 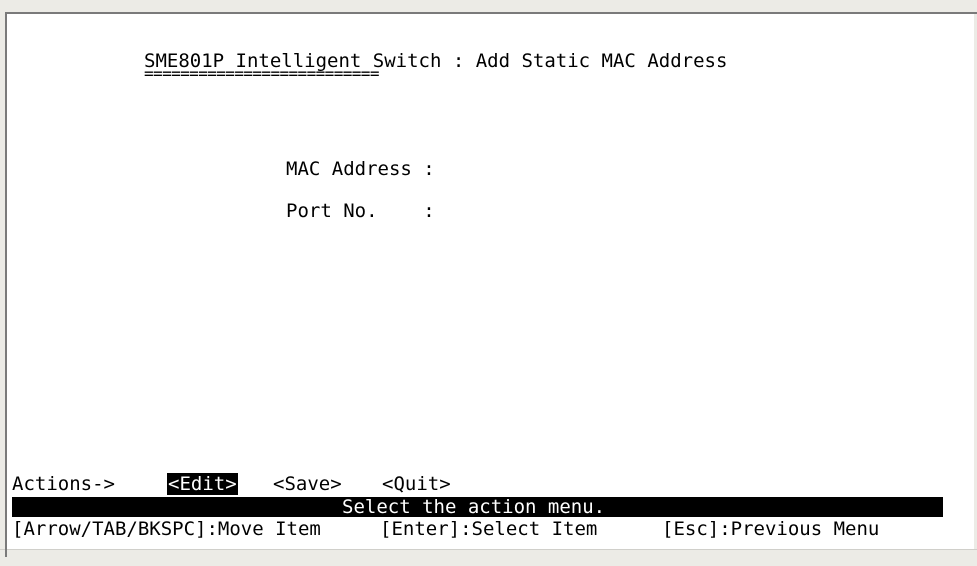 I want to click on help-move-item: [Arrow/TAB/BKSPC]:Move Item, so click(x=166, y=529).